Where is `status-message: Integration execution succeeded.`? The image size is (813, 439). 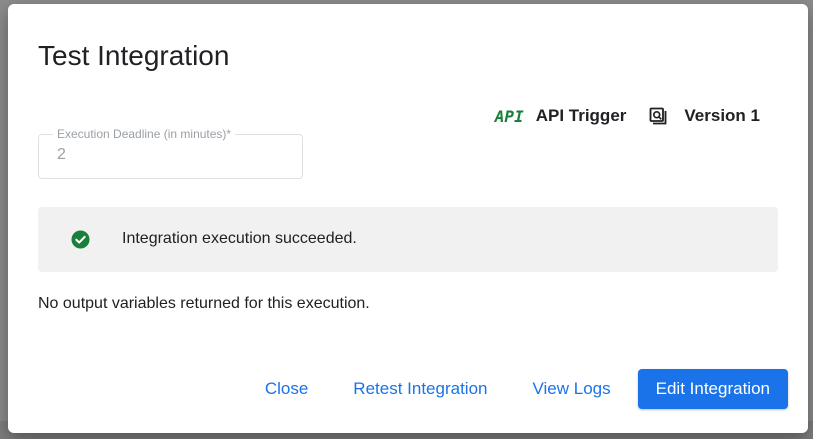
status-message: Integration execution succeeded. is located at coordinates (239, 238).